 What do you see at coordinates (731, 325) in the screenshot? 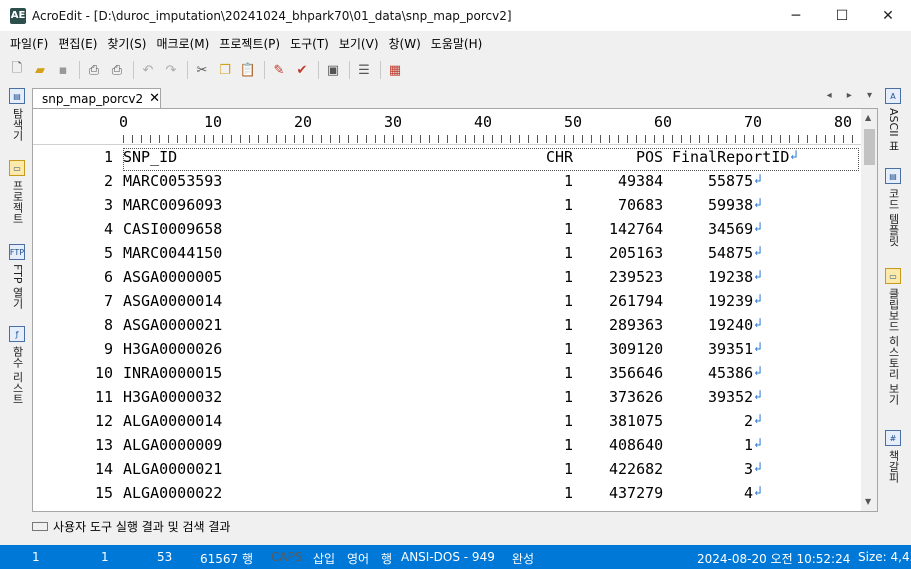
I see `final-report-id: 19240` at bounding box center [731, 325].